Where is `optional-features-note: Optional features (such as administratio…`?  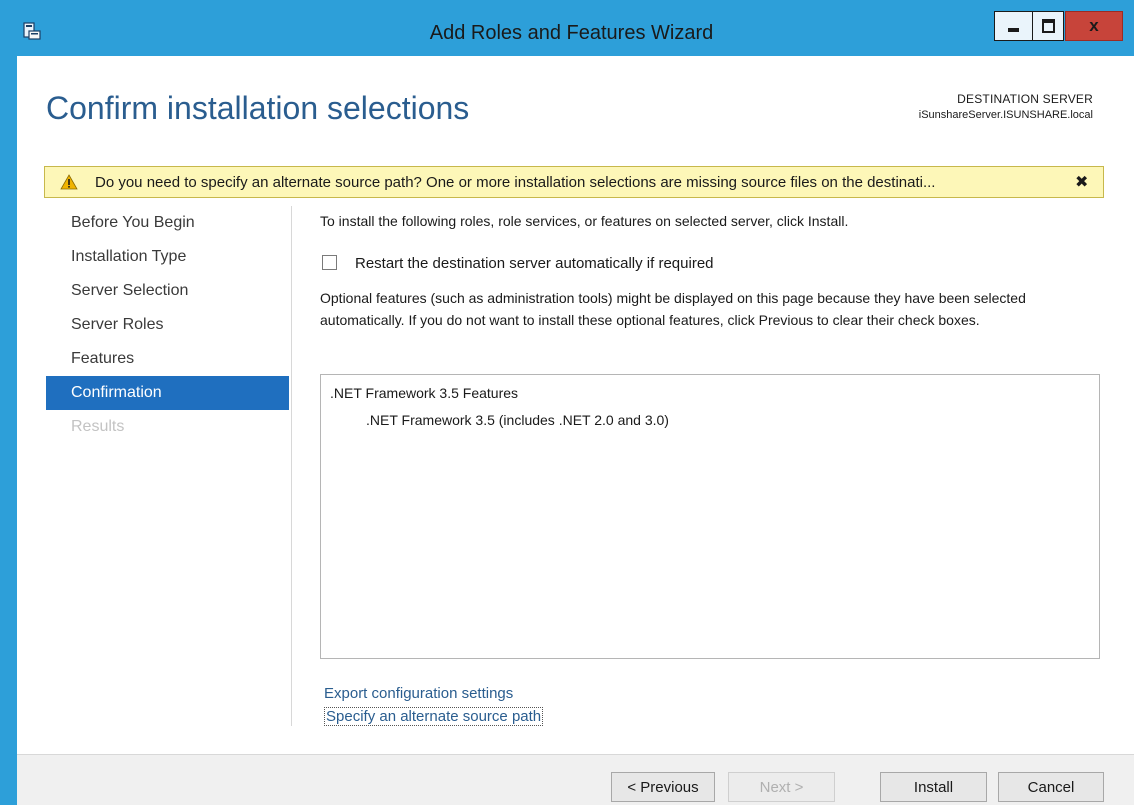
optional-features-note: Optional features (such as administratio… is located at coordinates (673, 309).